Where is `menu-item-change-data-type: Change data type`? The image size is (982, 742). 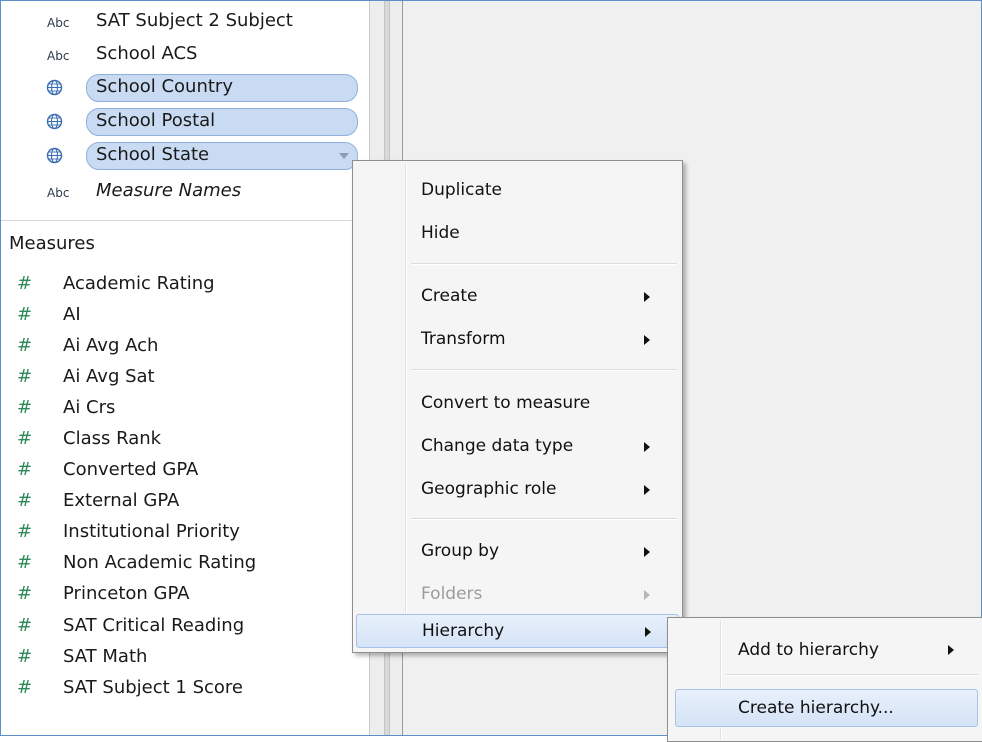
menu-item-change-data-type: Change data type is located at coordinates (517, 446).